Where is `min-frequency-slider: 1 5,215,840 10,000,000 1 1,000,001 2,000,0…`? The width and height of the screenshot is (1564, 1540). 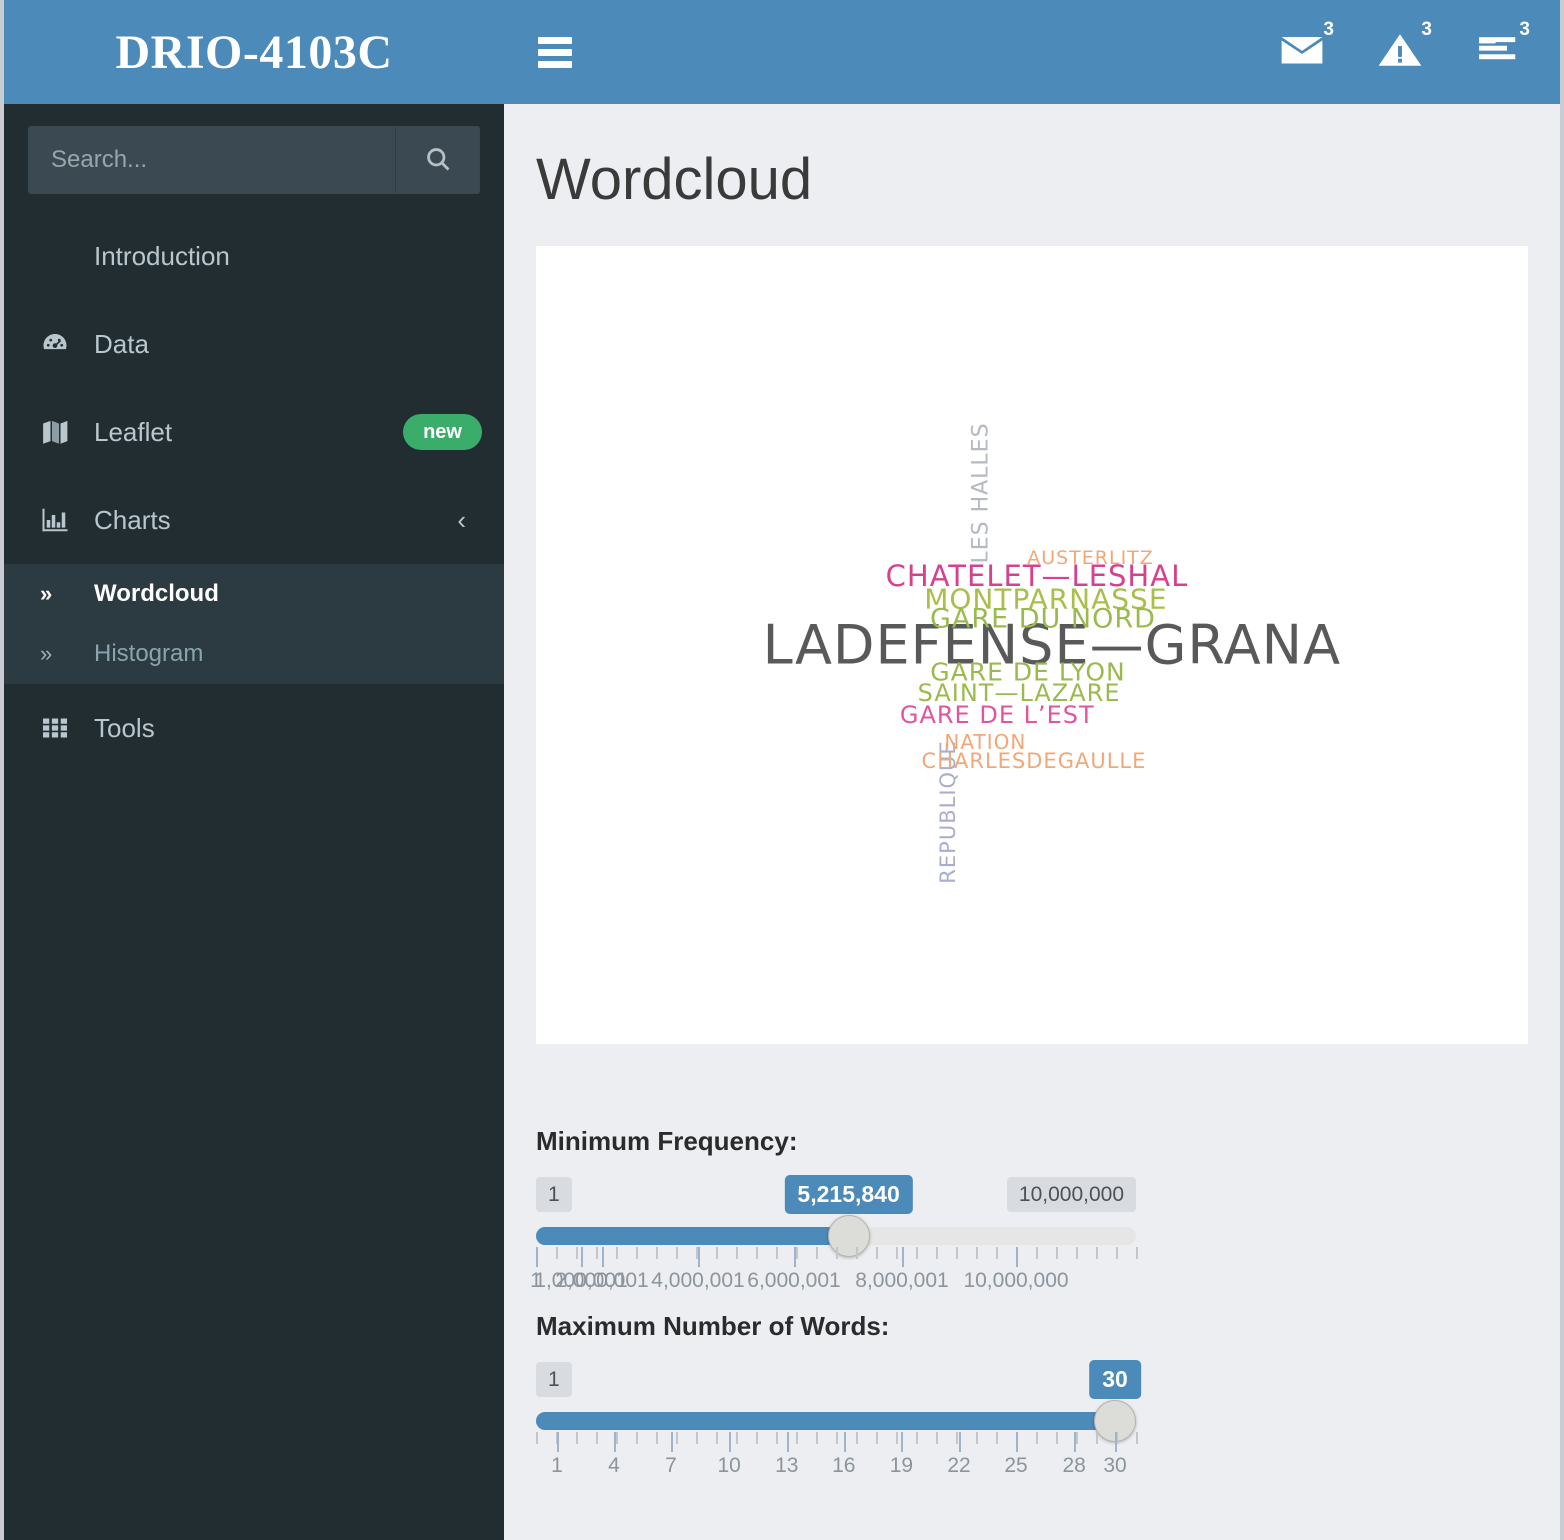 min-frequency-slider: 1 5,215,840 10,000,000 1 1,000,001 2,000,0… is located at coordinates (834, 1238).